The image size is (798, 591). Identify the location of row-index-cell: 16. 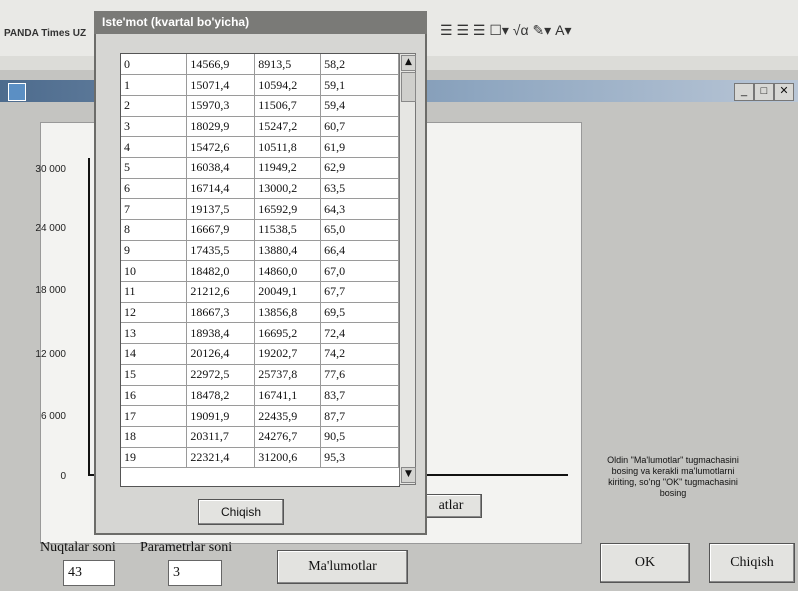
(154, 396).